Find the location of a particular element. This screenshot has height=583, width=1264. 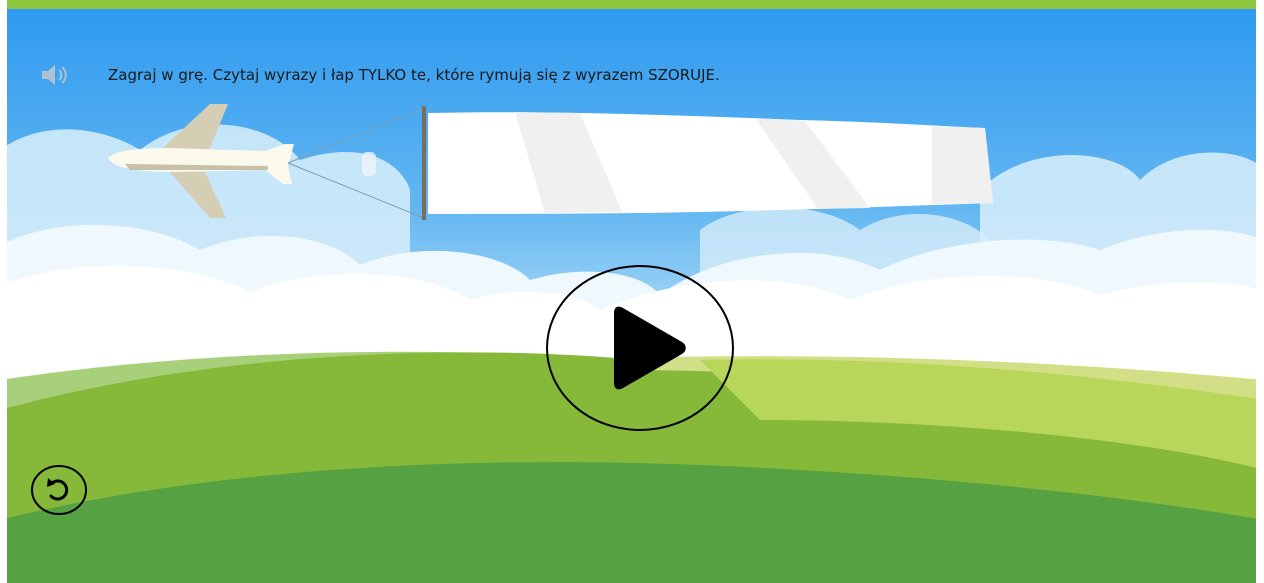

banner is located at coordinates (710, 163).